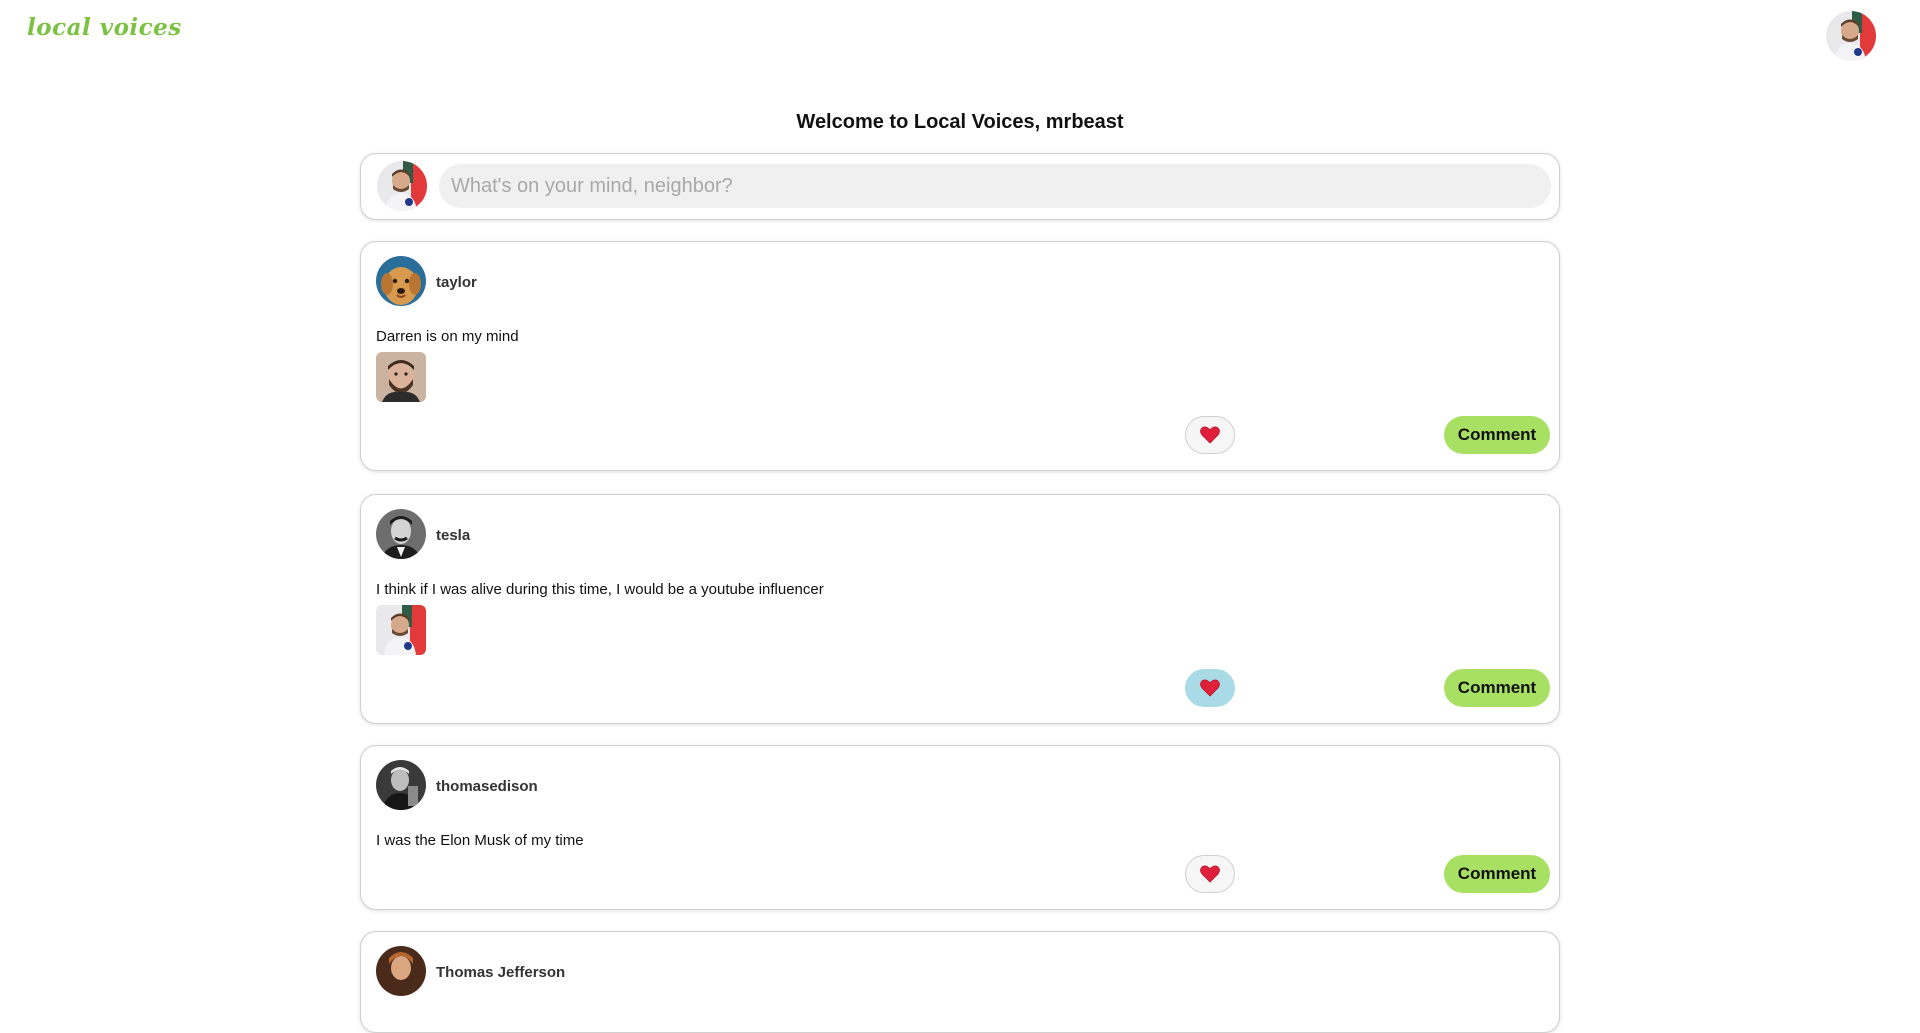 Image resolution: width=1920 pixels, height=1033 pixels. What do you see at coordinates (960, 122) in the screenshot?
I see `page-title: Welcome to Local Voices, mrbeast` at bounding box center [960, 122].